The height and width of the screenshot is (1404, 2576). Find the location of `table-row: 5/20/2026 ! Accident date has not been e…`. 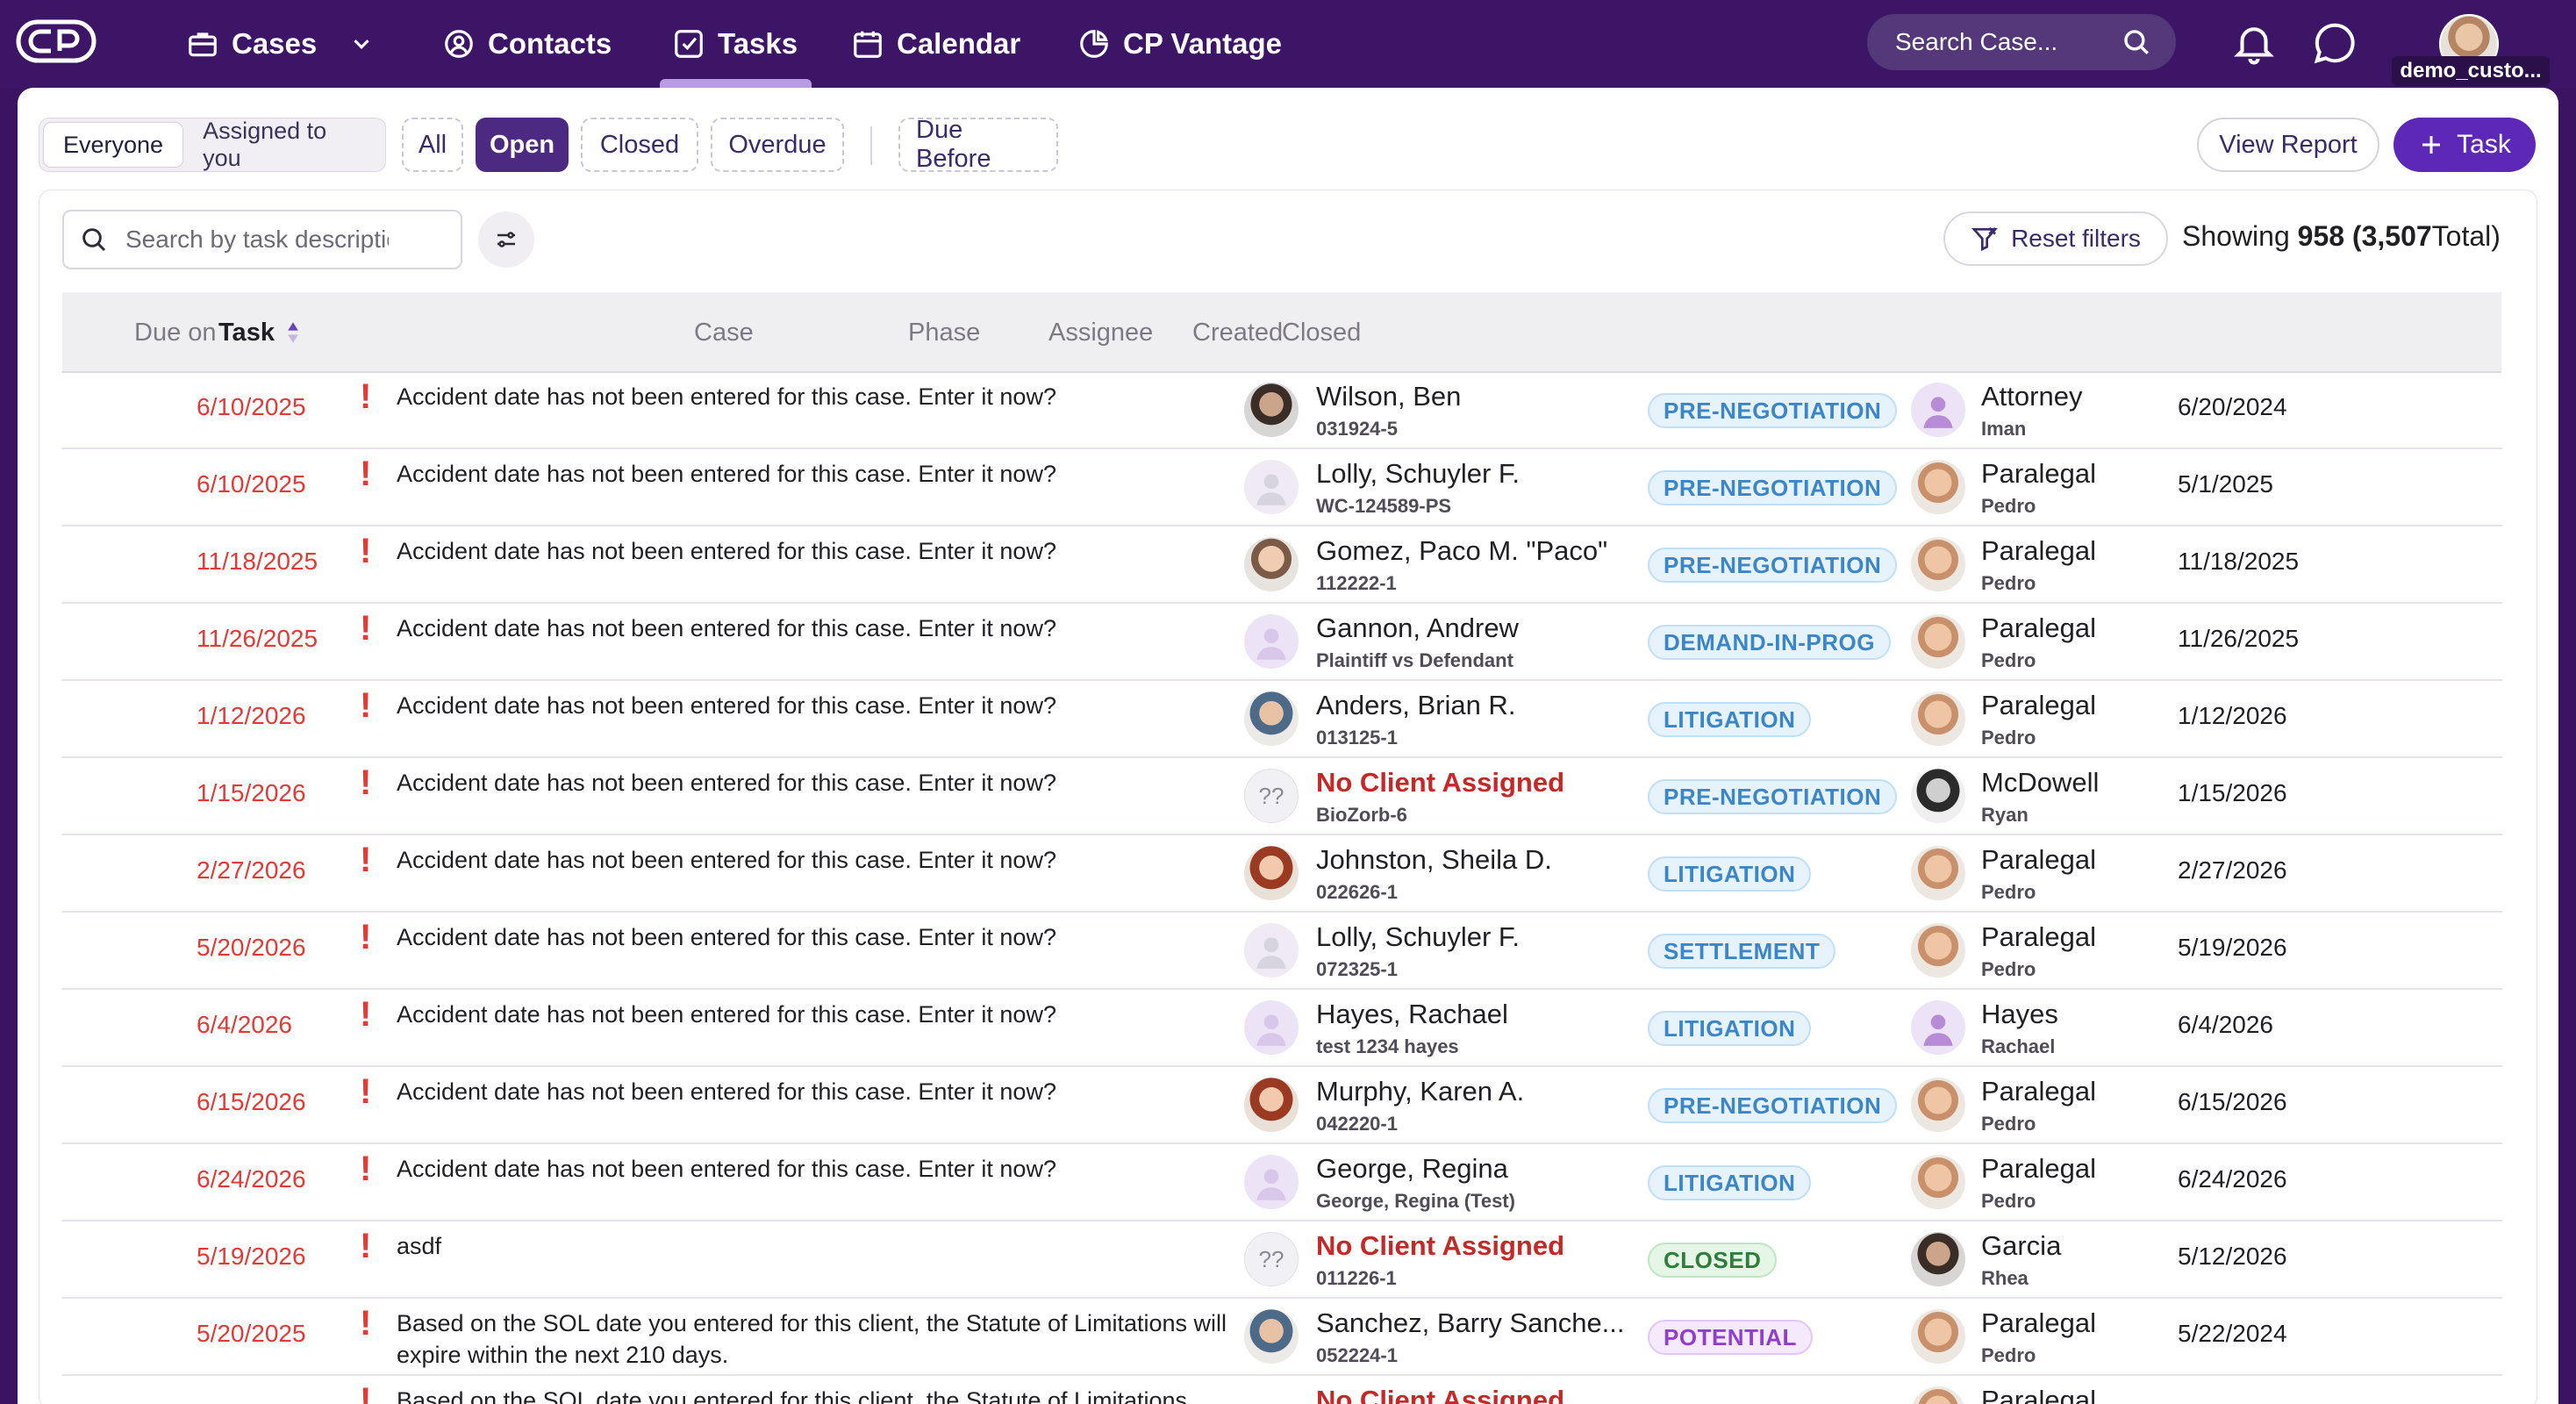

table-row: 5/20/2026 ! Accident date has not been e… is located at coordinates (1281, 951).